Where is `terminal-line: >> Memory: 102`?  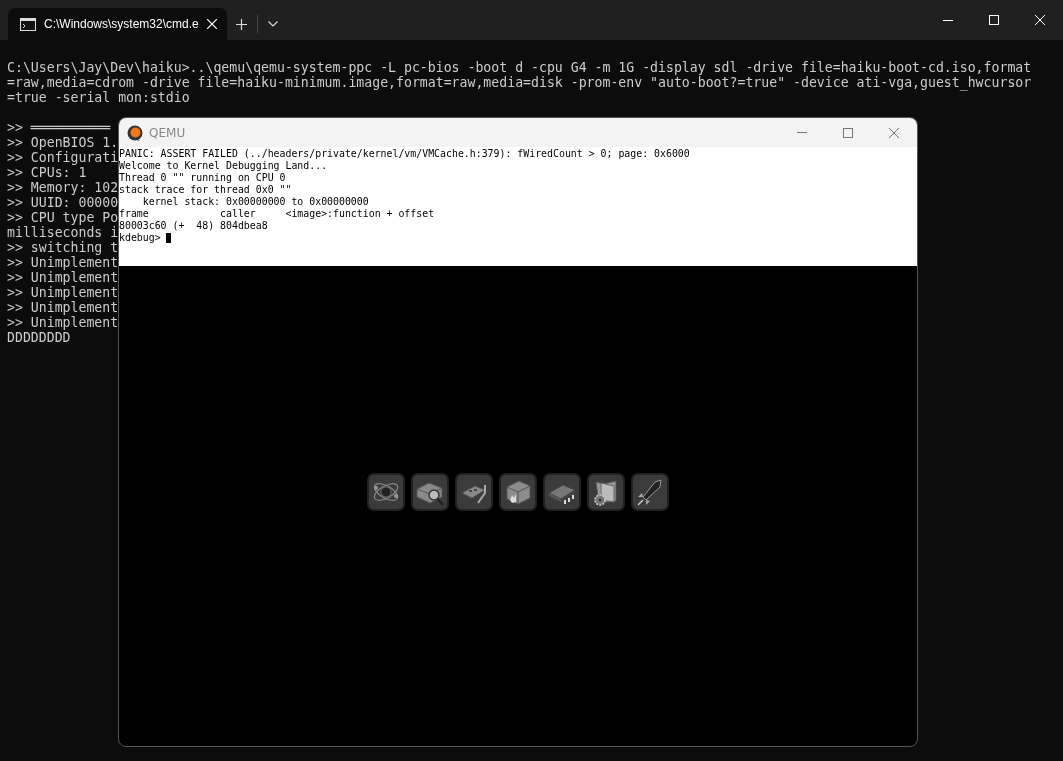 terminal-line: >> Memory: 102 is located at coordinates (63, 187).